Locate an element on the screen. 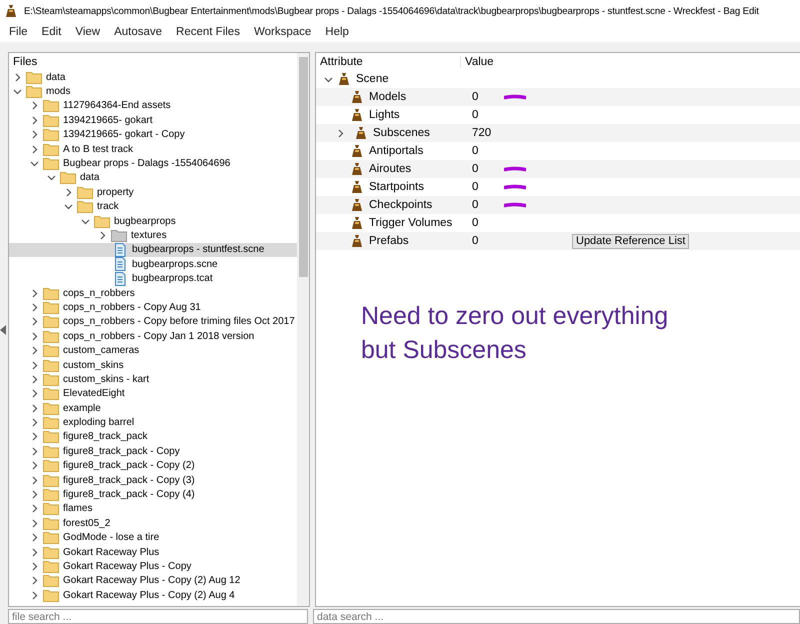  attribute-name: Models is located at coordinates (387, 97).